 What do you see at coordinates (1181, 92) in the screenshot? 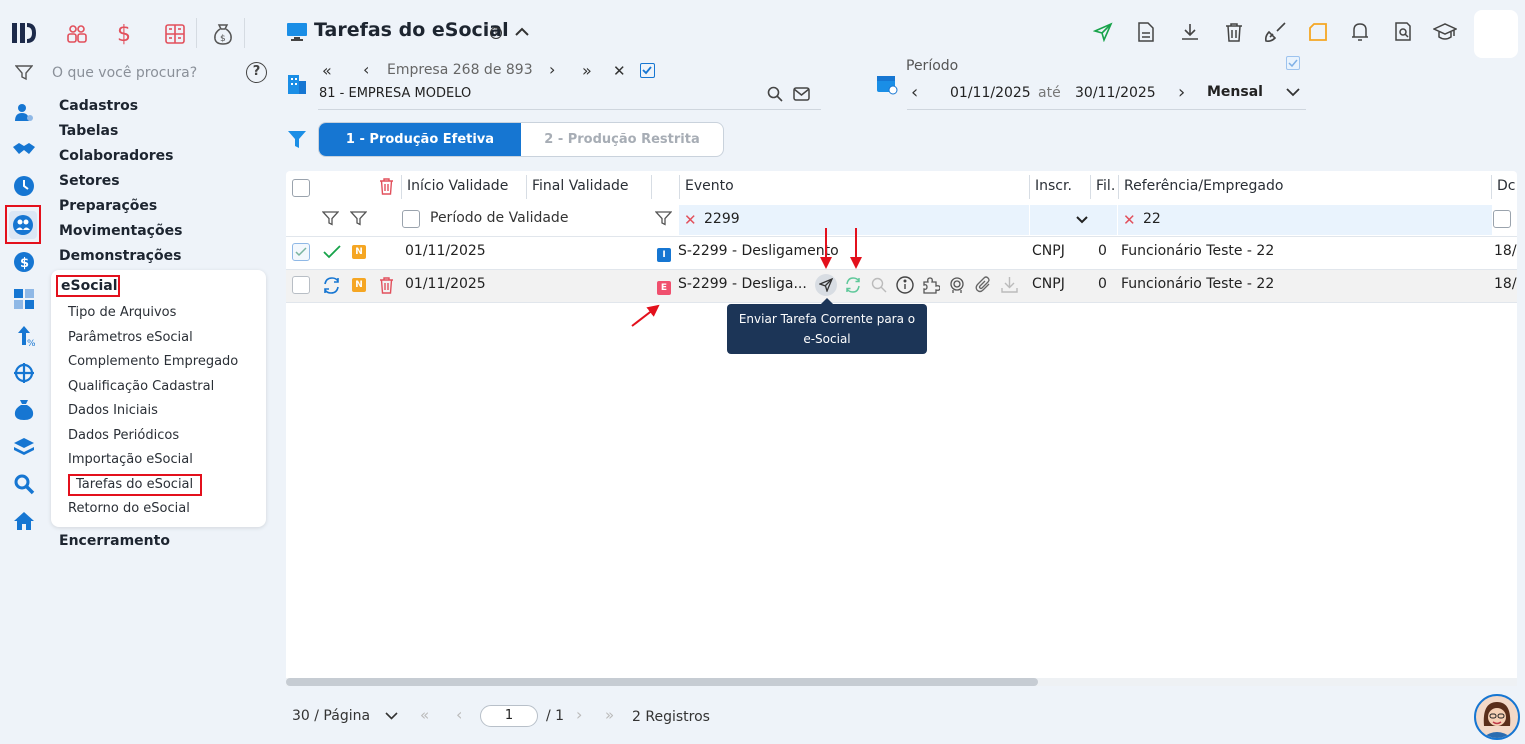
I see `next-period-button: ›` at bounding box center [1181, 92].